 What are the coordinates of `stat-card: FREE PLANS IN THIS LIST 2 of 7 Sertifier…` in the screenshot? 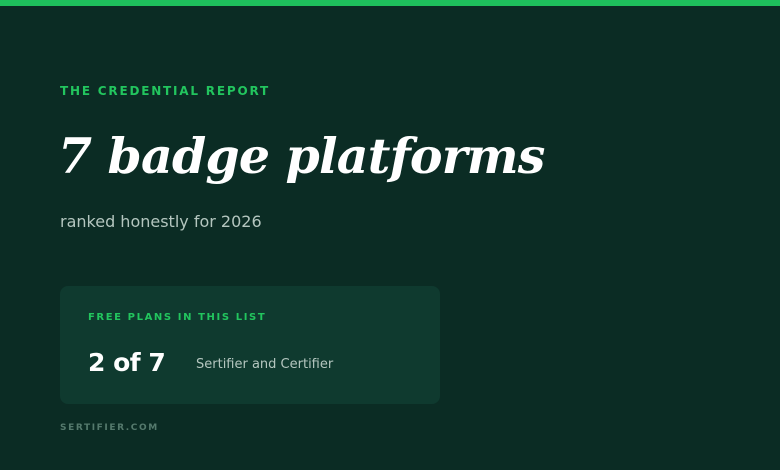 It's located at (250, 345).